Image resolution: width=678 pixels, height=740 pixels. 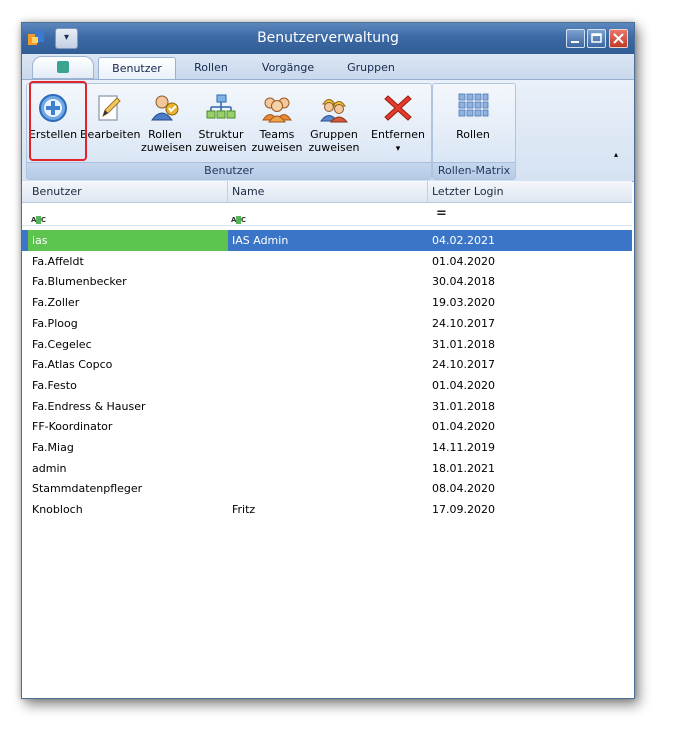 What do you see at coordinates (530, 240) in the screenshot?
I see `cell-letzter-login: 04.02.2021` at bounding box center [530, 240].